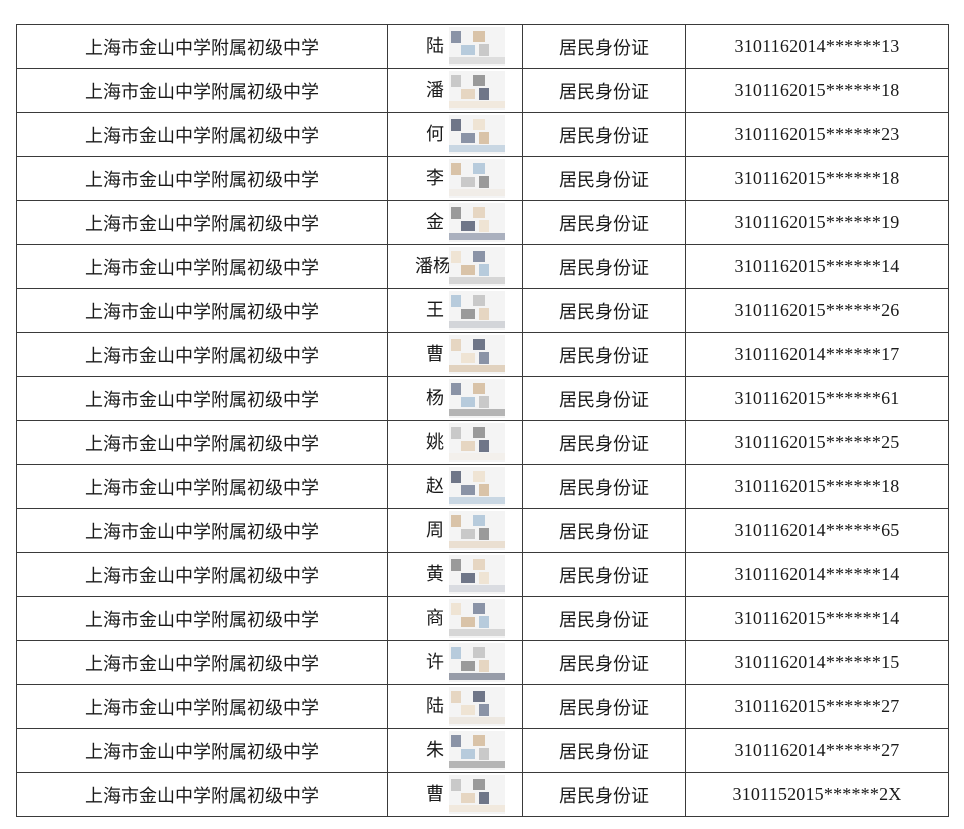  I want to click on student-name-cell: 金, so click(455, 222).